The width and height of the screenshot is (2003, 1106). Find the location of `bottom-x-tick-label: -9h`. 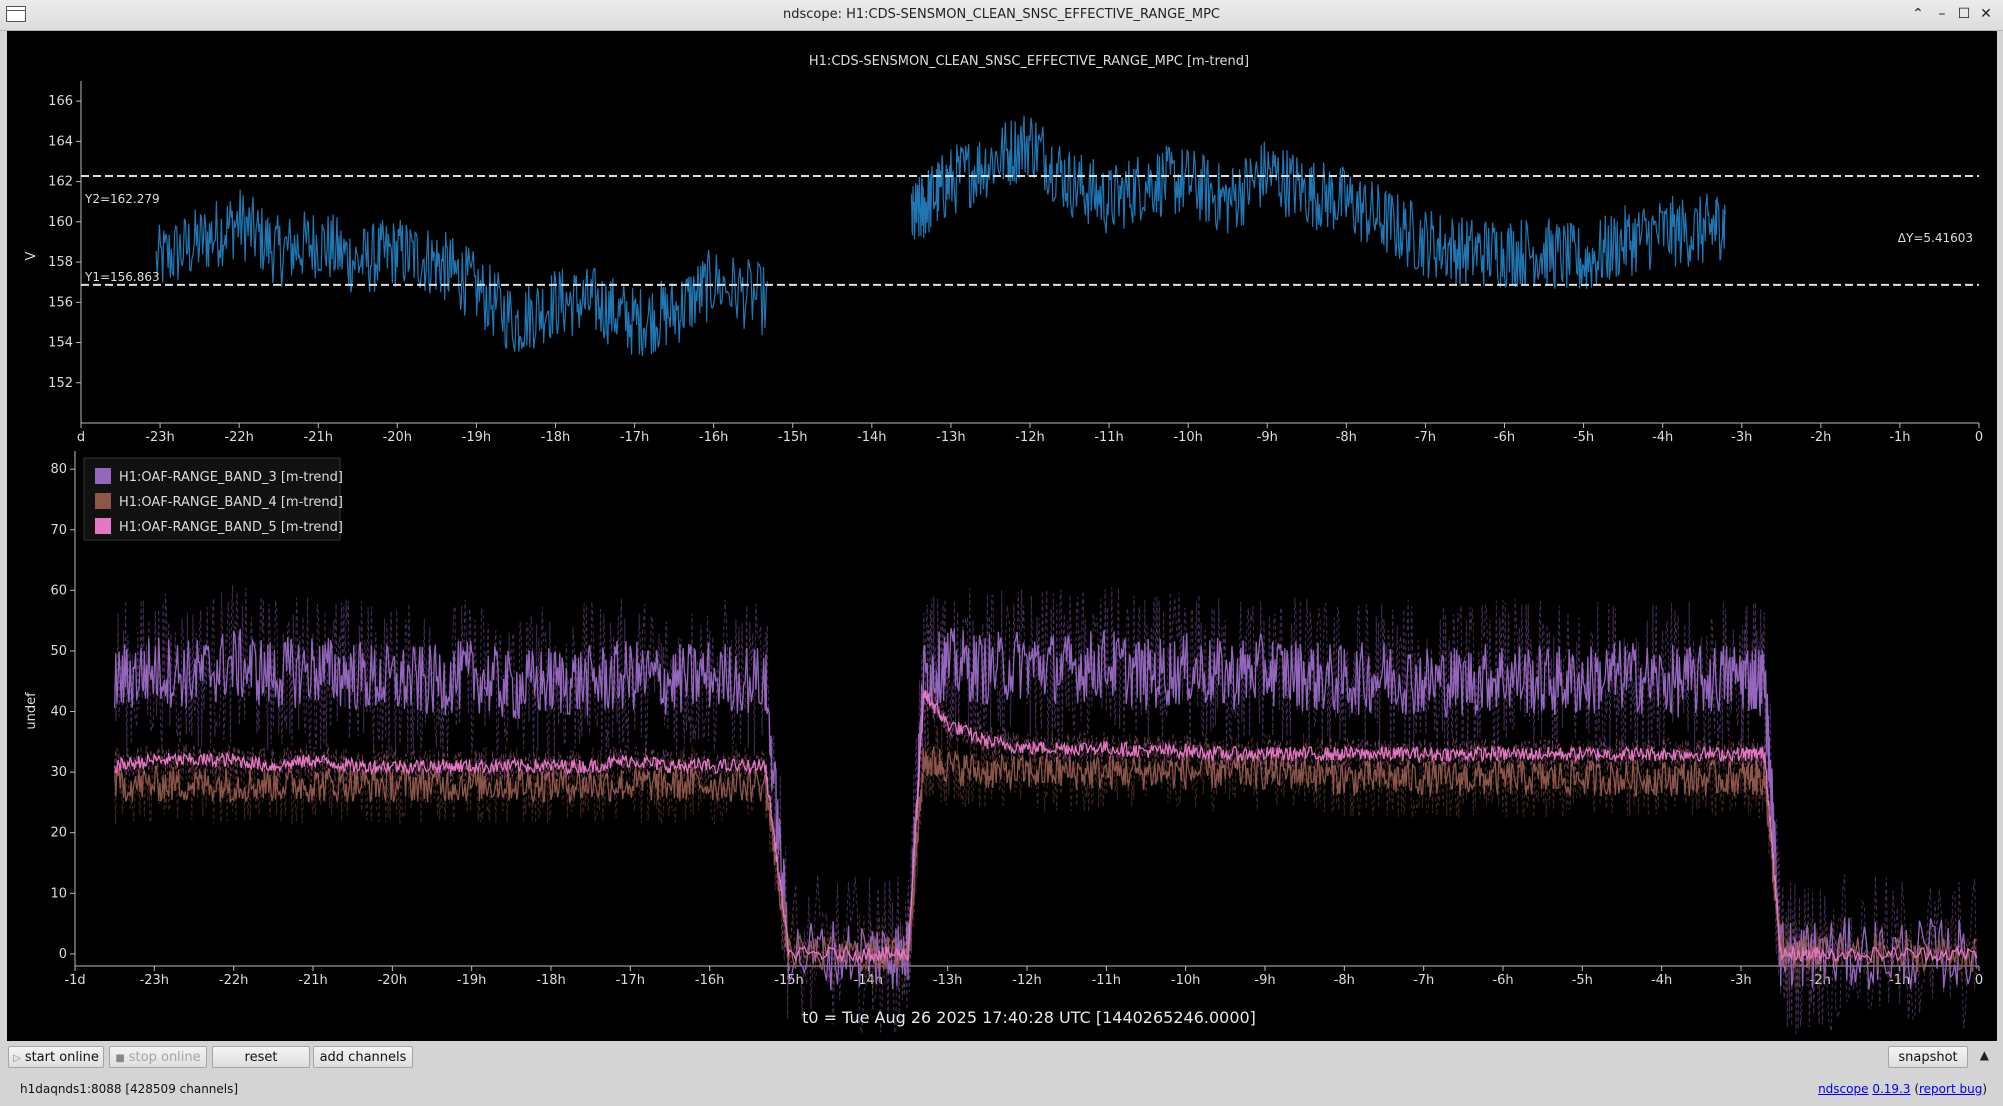

bottom-x-tick-label: -9h is located at coordinates (1264, 980).